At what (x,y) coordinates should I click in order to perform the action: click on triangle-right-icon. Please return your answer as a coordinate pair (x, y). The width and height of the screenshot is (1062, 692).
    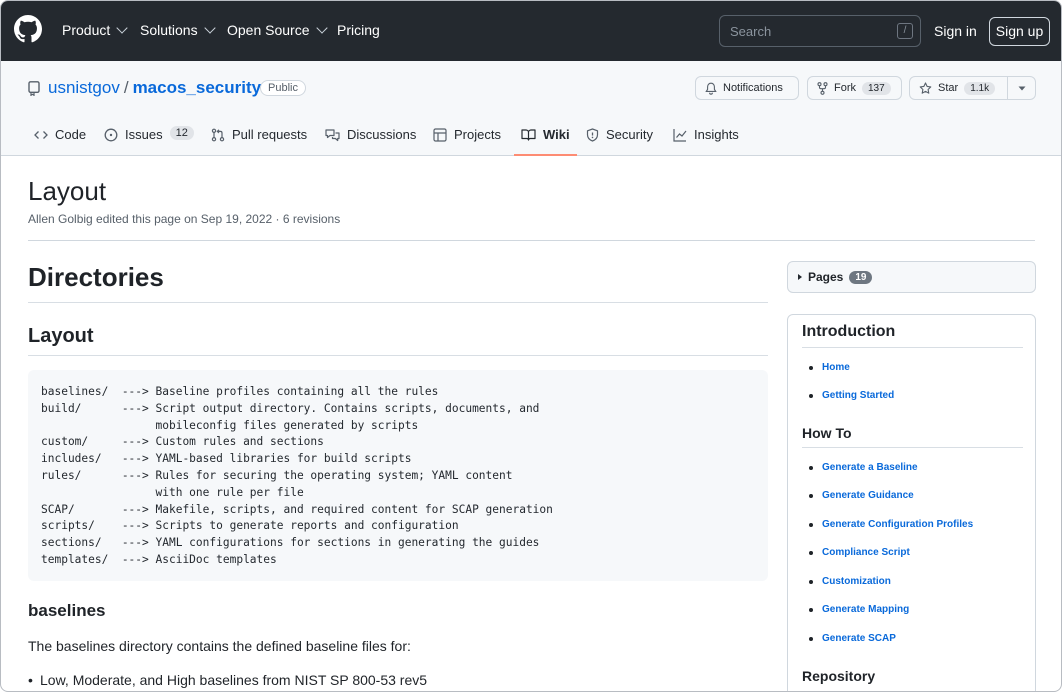
    Looking at the image, I should click on (800, 277).